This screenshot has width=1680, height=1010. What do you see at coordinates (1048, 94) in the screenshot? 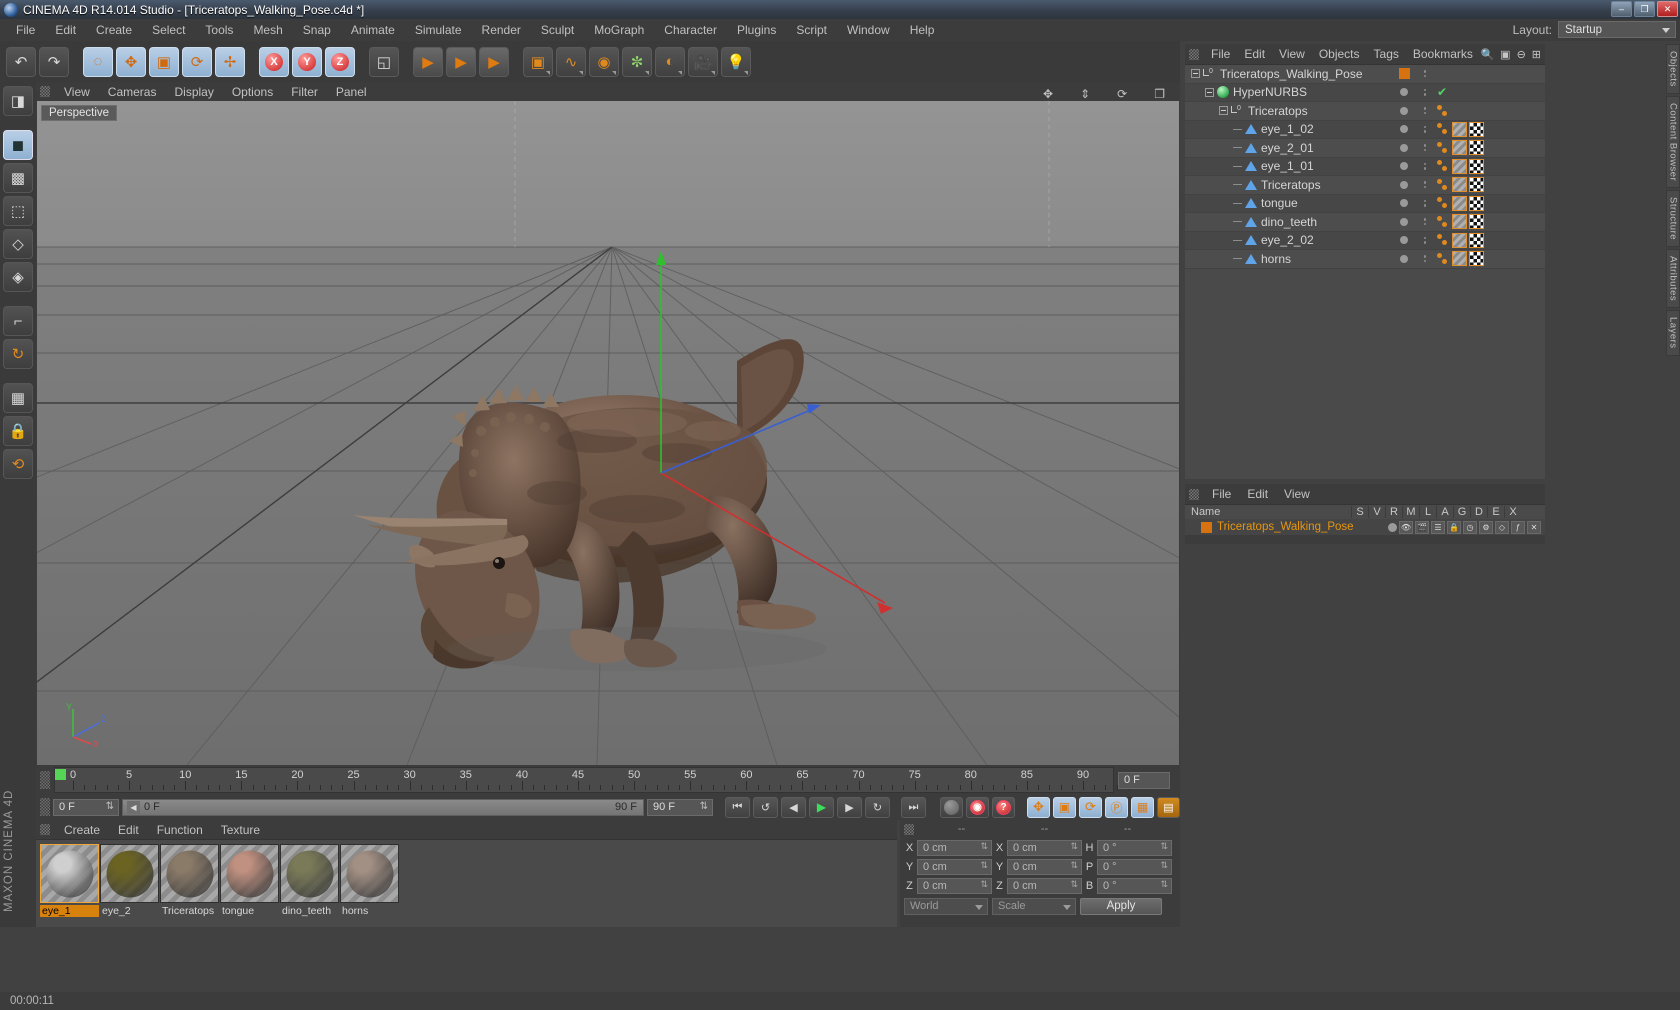
I see `pan-icon: ✥` at bounding box center [1048, 94].